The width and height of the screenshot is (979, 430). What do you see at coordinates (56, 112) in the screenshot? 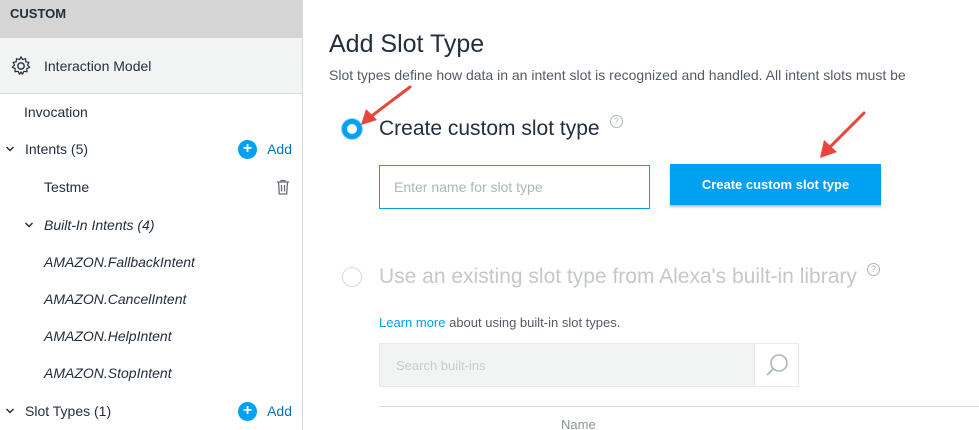
I see `invocation-label: Invocation` at bounding box center [56, 112].